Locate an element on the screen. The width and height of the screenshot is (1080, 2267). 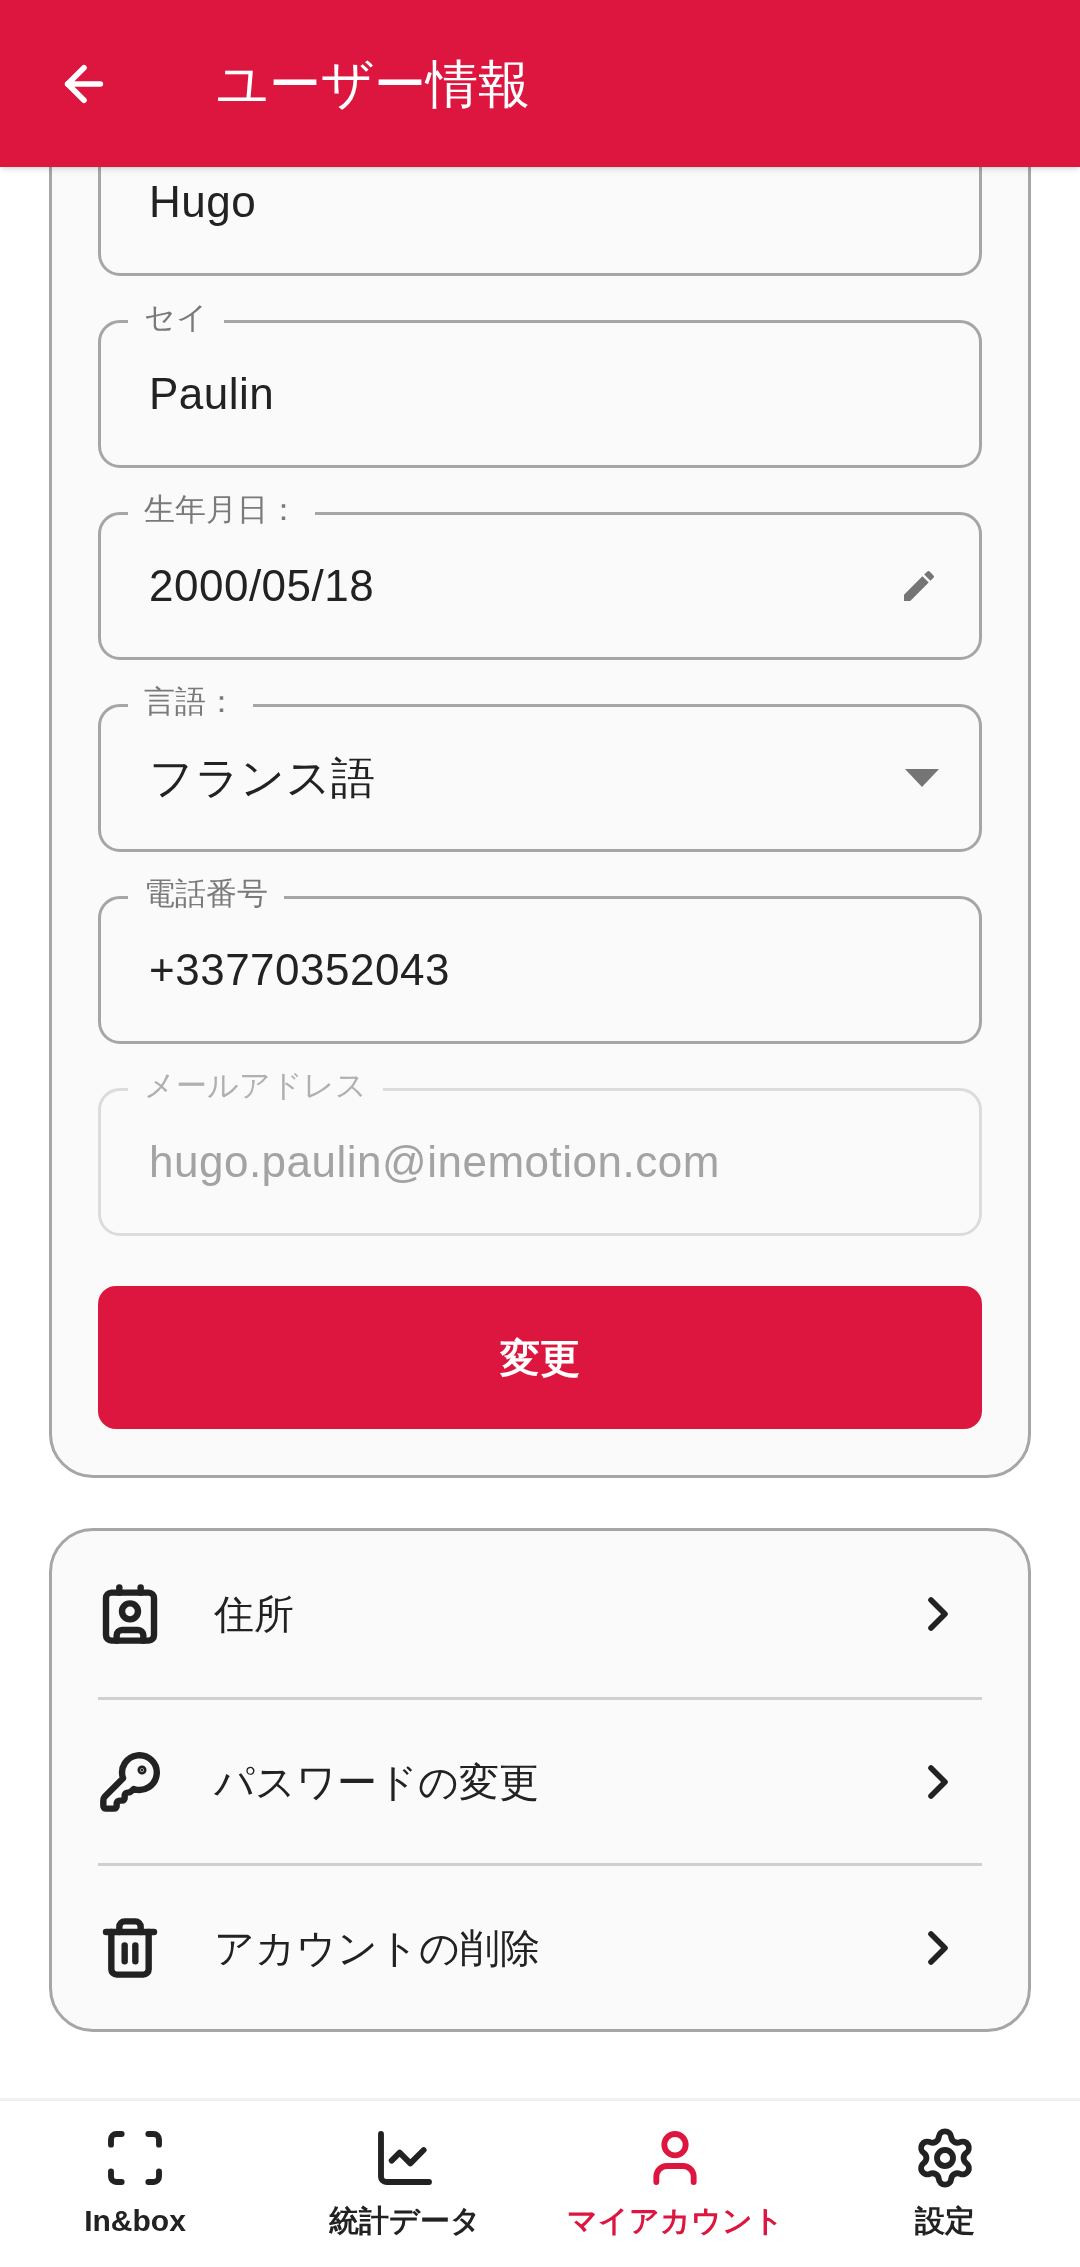
field-value: Hugo is located at coordinates (203, 202).